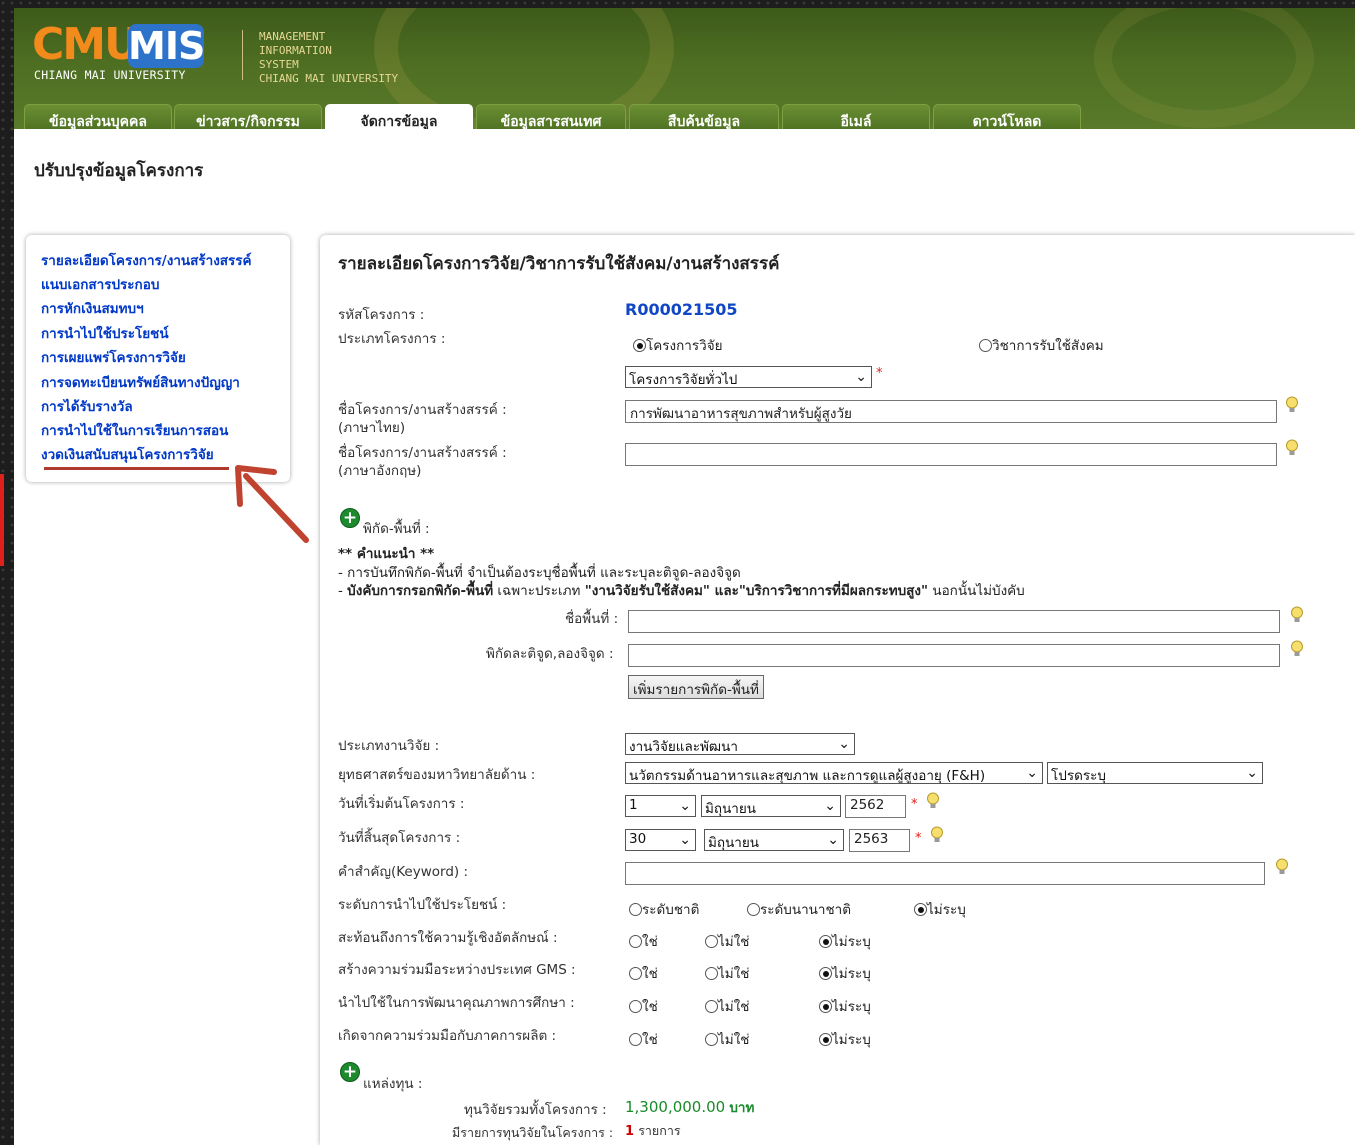 This screenshot has width=1355, height=1145. What do you see at coordinates (98, 117) in the screenshot?
I see `tab-personal-info: ข้อมูลส่วนบุคคล` at bounding box center [98, 117].